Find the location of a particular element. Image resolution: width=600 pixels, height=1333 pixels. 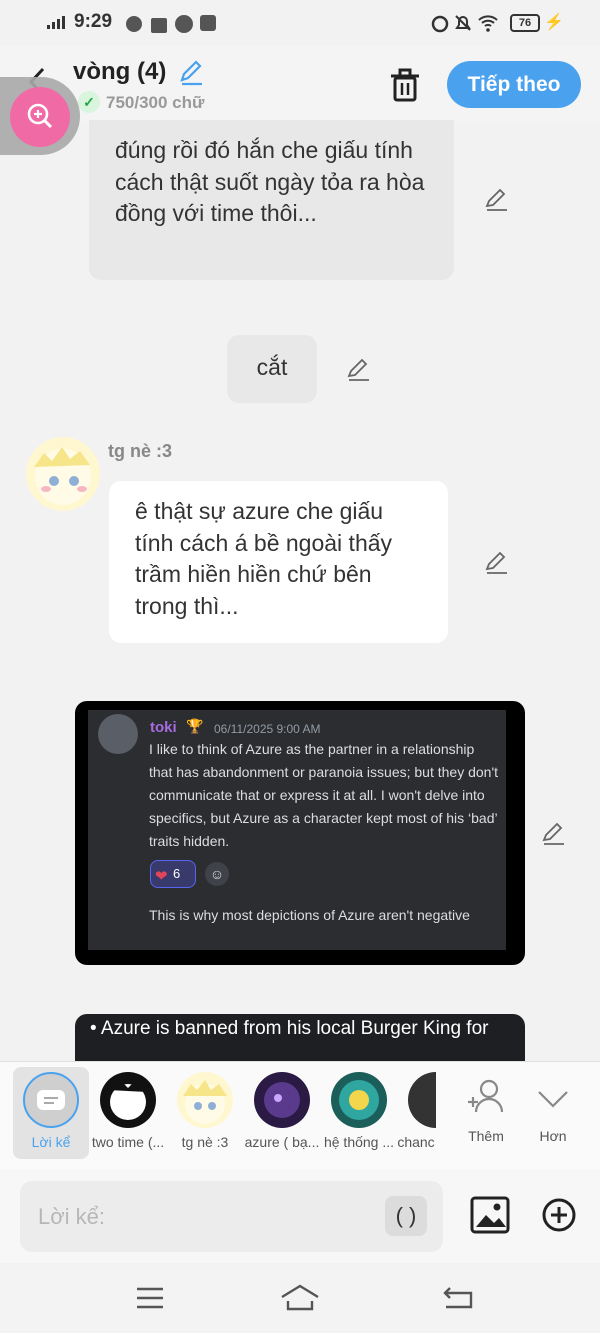

character-label: tg nè :3 is located at coordinates (205, 1142).